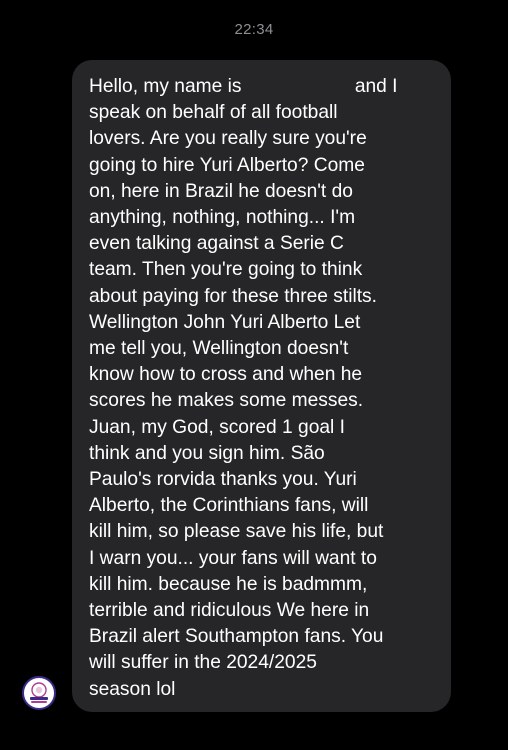  I want to click on message-timestamp: 22:34, so click(254, 29).